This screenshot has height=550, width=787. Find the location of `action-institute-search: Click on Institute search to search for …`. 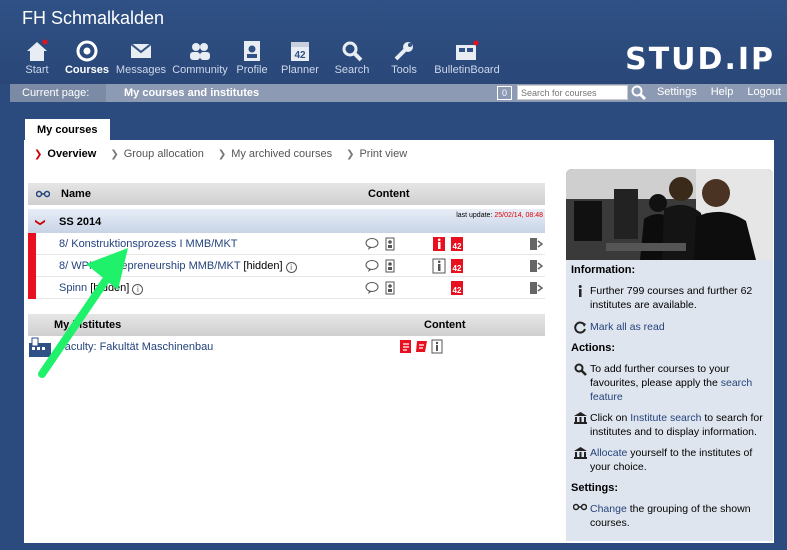

action-institute-search: Click on Institute search to search for … is located at coordinates (670, 425).